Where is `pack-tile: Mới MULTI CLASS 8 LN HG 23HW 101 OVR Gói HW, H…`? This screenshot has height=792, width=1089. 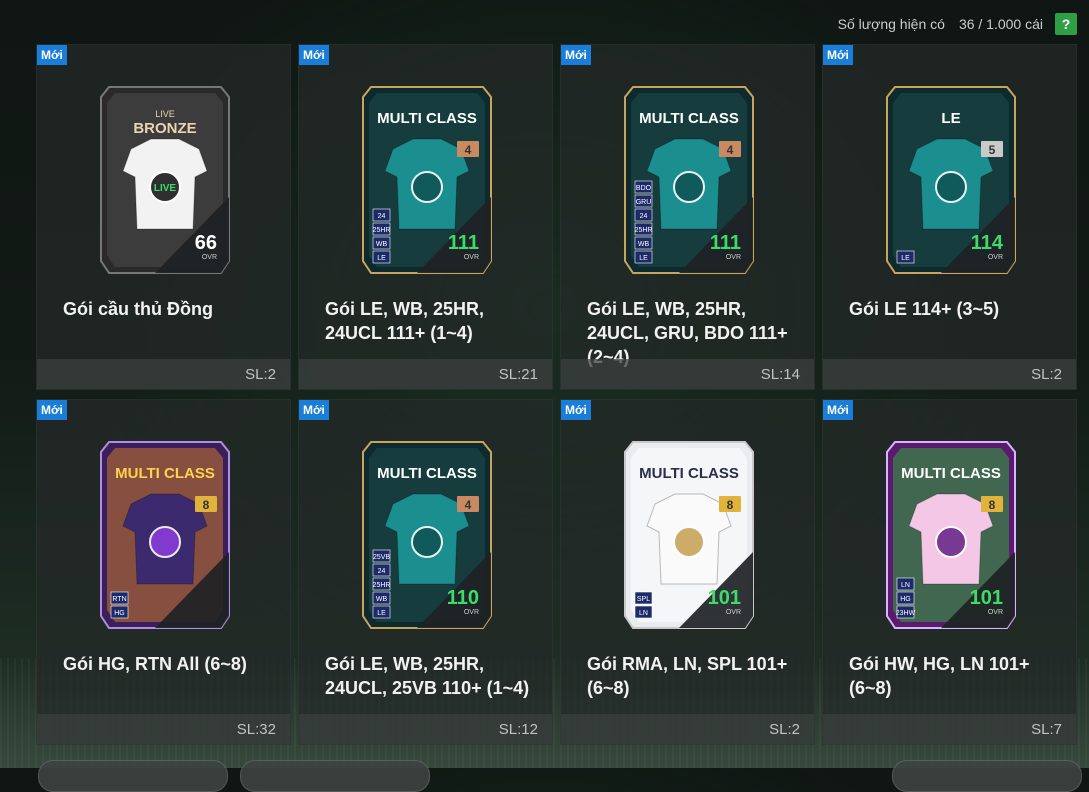
pack-tile: Mới MULTI CLASS 8 LN HG 23HW 101 OVR Gói HW, H… is located at coordinates (949, 572).